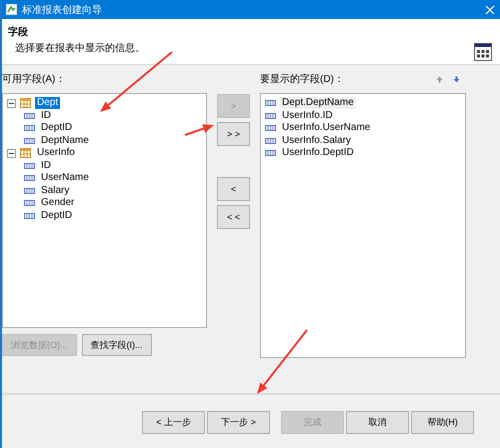 The width and height of the screenshot is (500, 448). What do you see at coordinates (302, 79) in the screenshot?
I see `shown-fields-label: 要显示的字段(D)：` at bounding box center [302, 79].